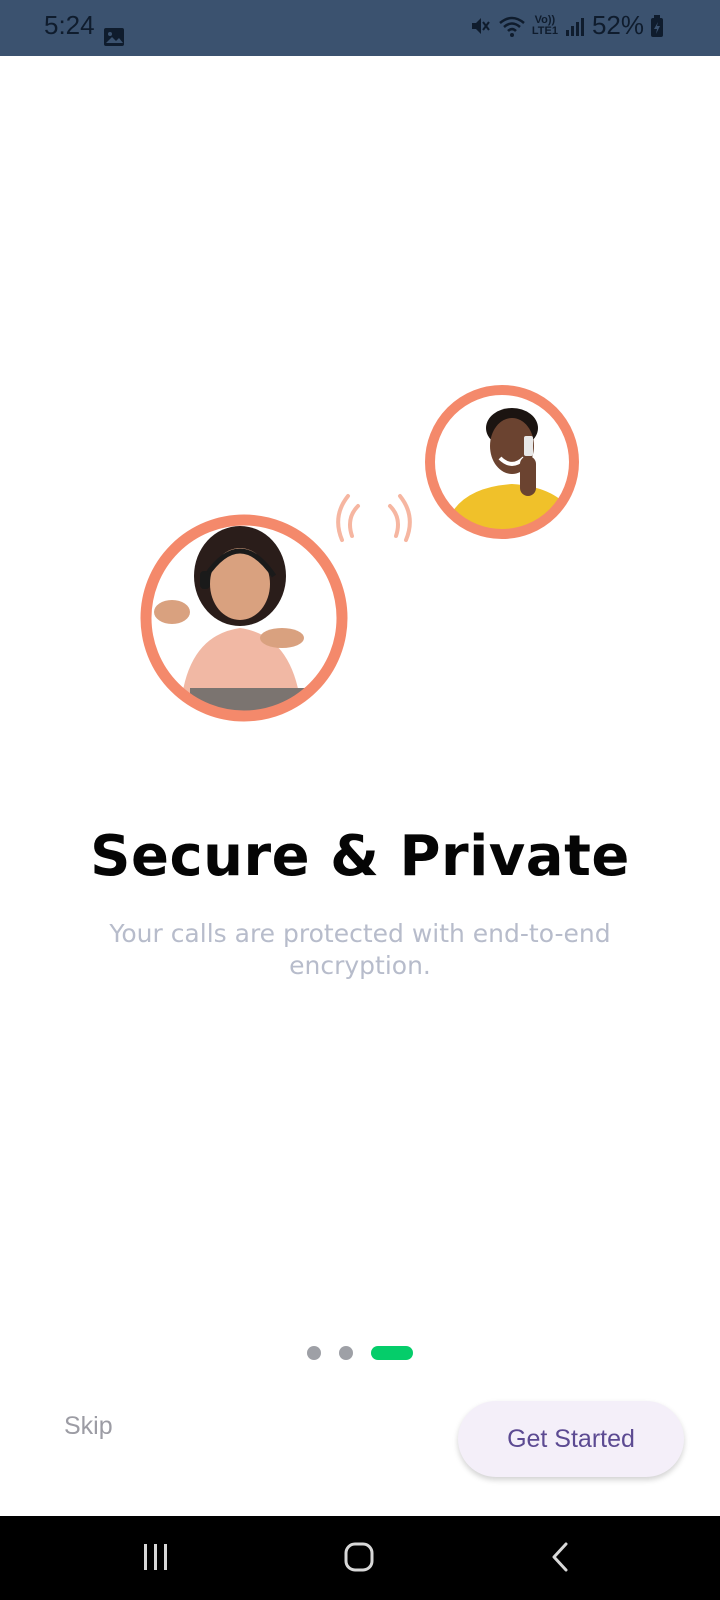 The width and height of the screenshot is (720, 1600). I want to click on mute-icon, so click(480, 25).